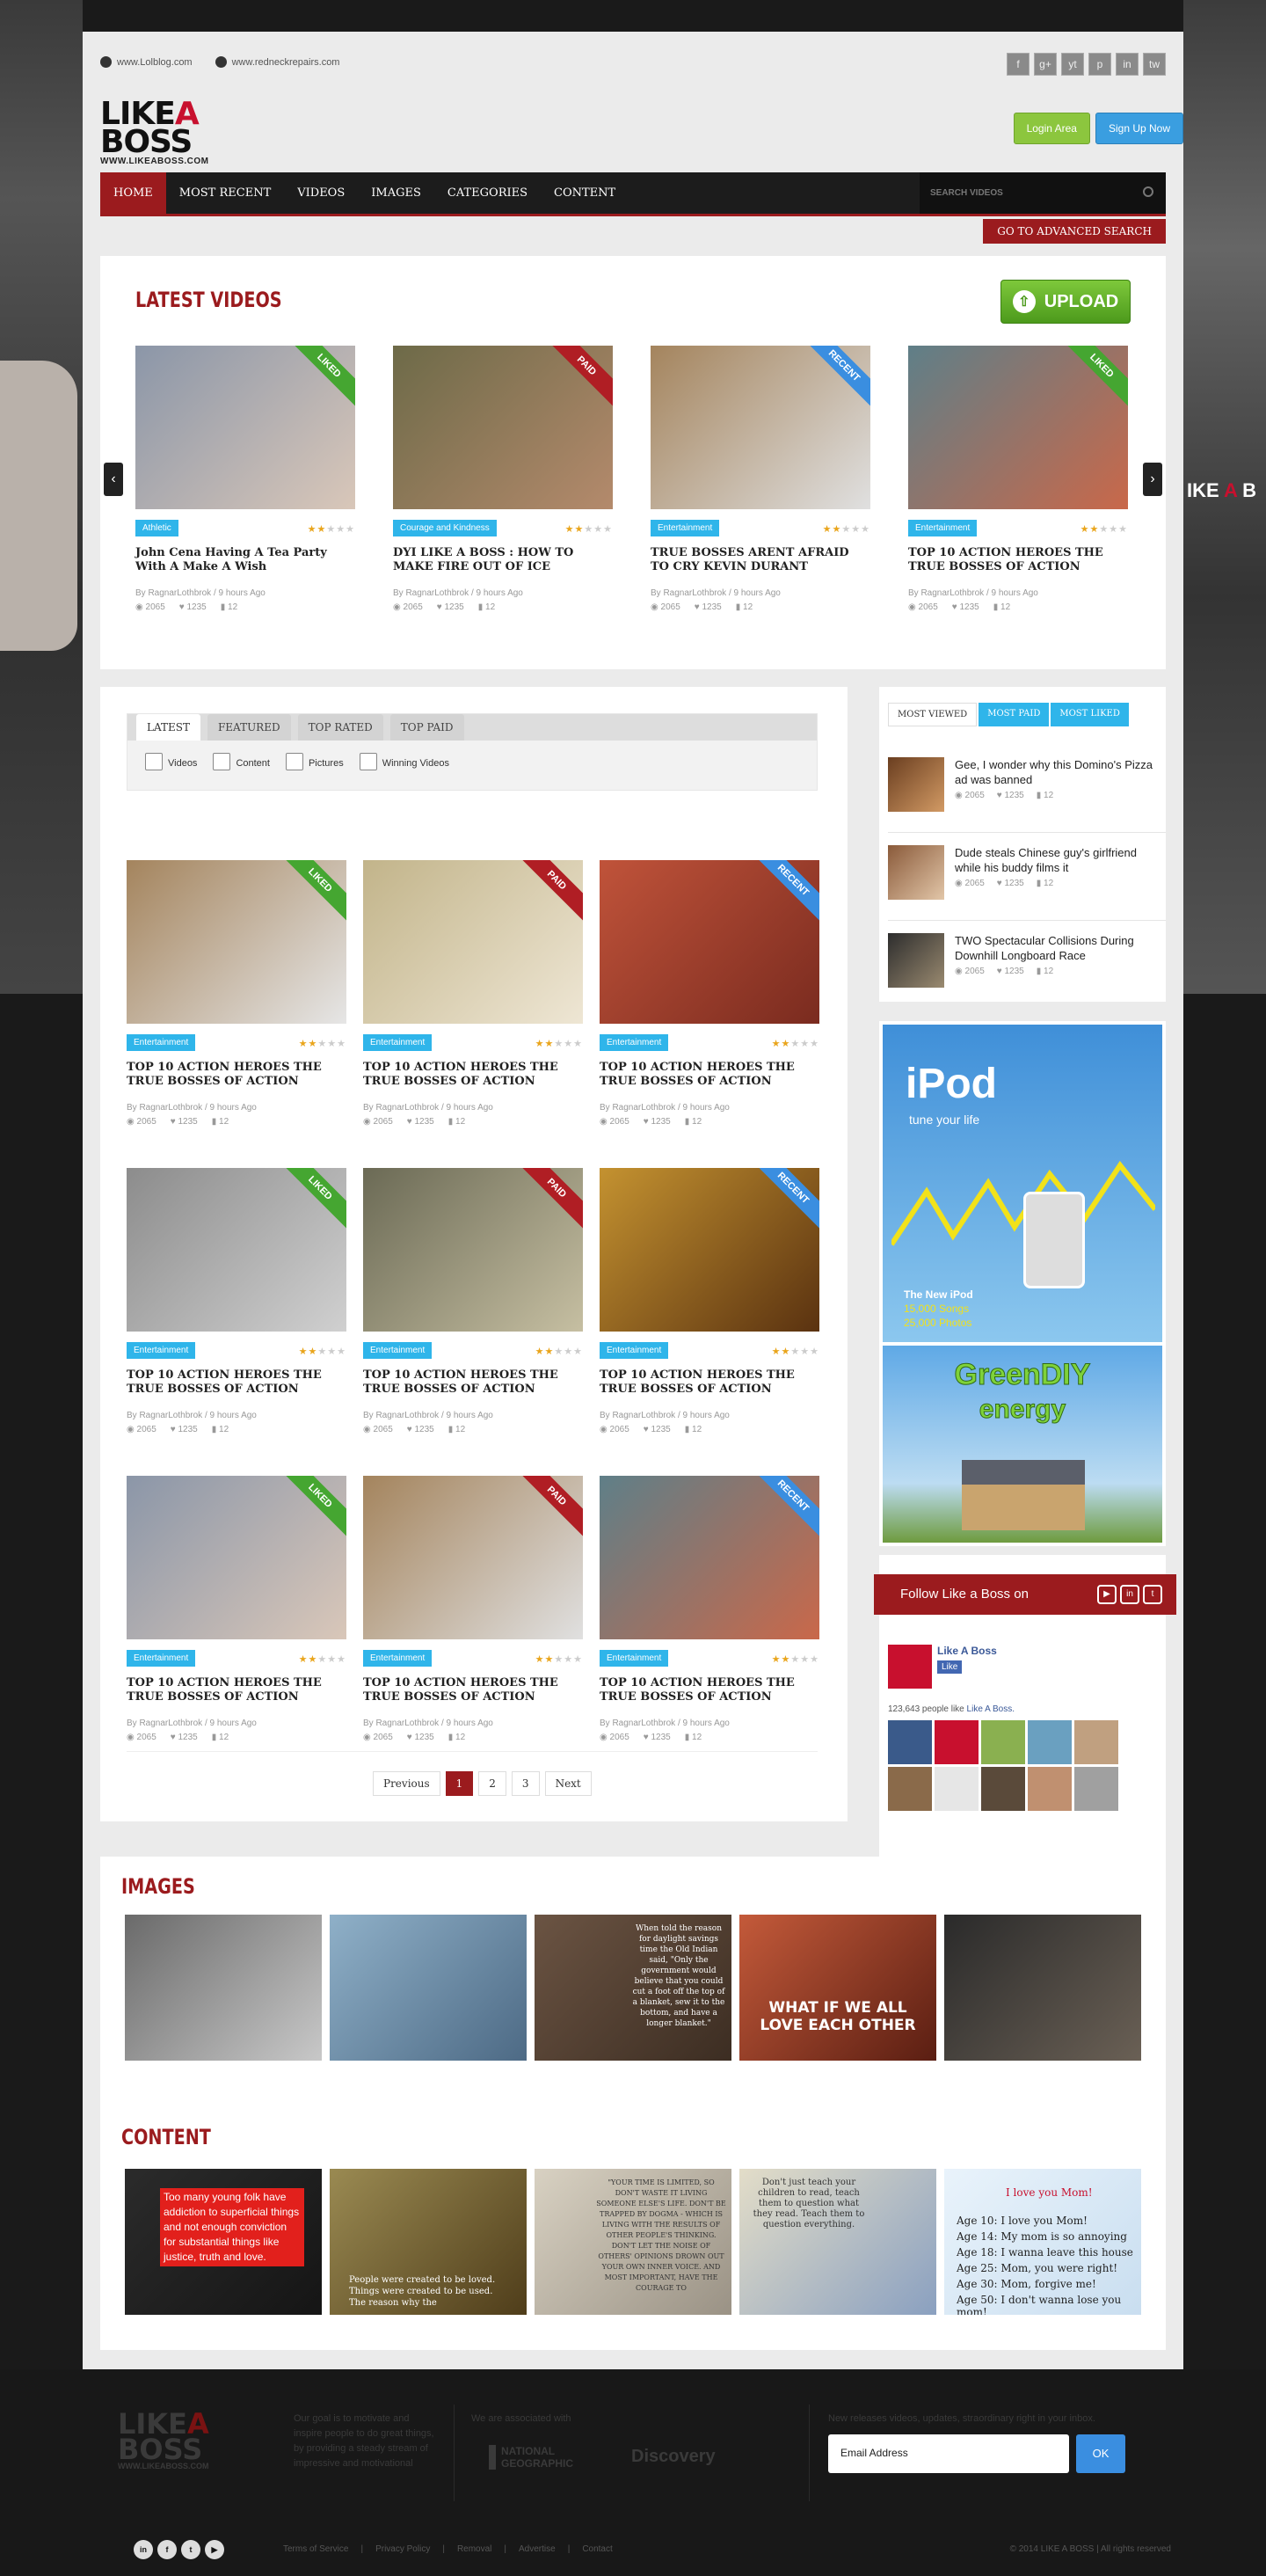 This screenshot has width=1266, height=2576. What do you see at coordinates (1100, 2453) in the screenshot?
I see `newsletter-ok-button: OK` at bounding box center [1100, 2453].